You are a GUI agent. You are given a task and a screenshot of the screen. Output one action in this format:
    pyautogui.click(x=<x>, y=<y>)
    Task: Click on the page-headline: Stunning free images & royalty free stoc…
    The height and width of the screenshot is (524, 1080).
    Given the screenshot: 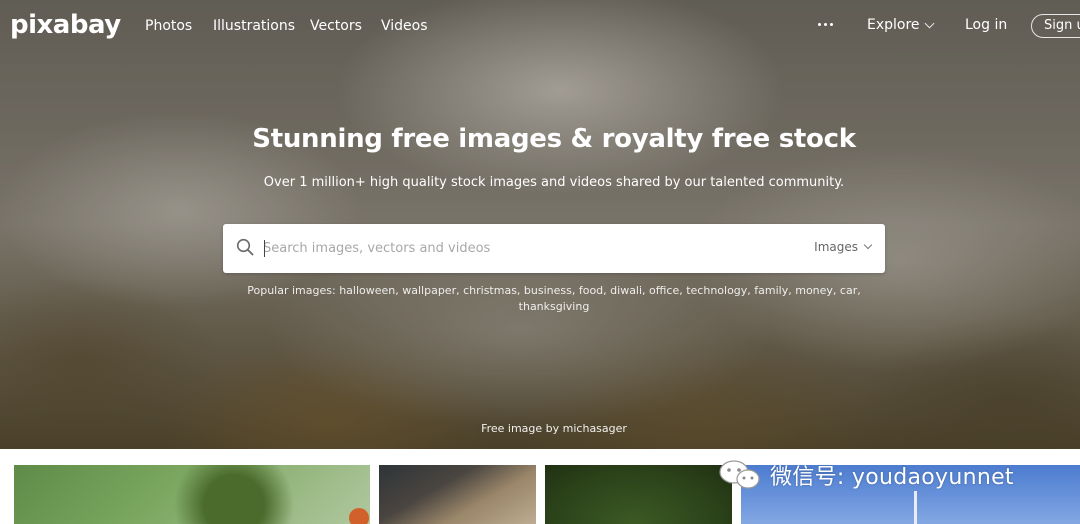 What is the action you would take?
    pyautogui.click(x=554, y=139)
    